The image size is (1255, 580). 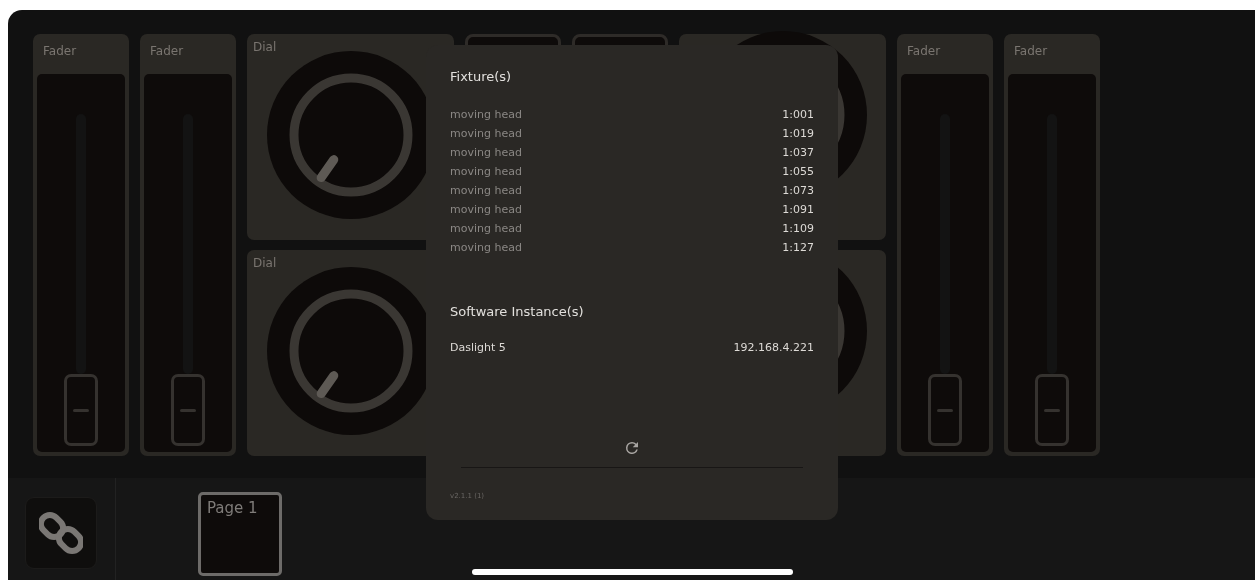 What do you see at coordinates (798, 229) in the screenshot?
I see `fixture-address: 1:109` at bounding box center [798, 229].